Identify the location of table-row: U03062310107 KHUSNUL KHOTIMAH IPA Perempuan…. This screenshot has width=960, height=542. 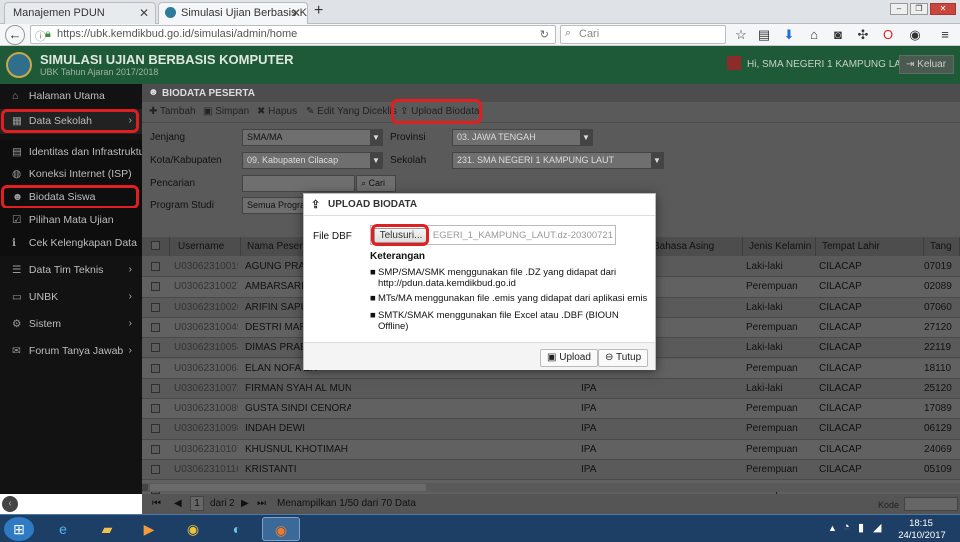
(551, 449).